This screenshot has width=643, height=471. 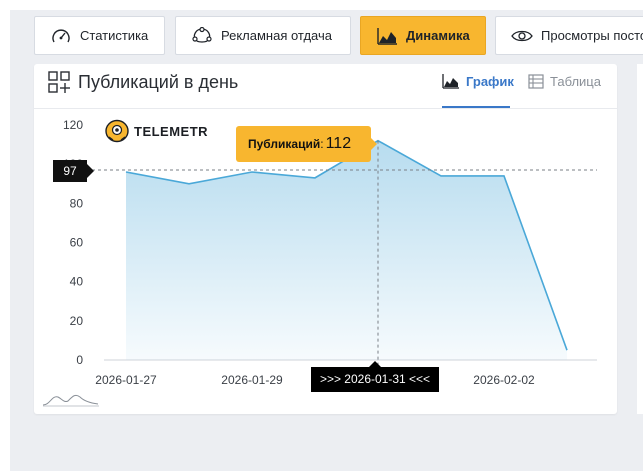 What do you see at coordinates (387, 36) in the screenshot?
I see `area-chart-icon` at bounding box center [387, 36].